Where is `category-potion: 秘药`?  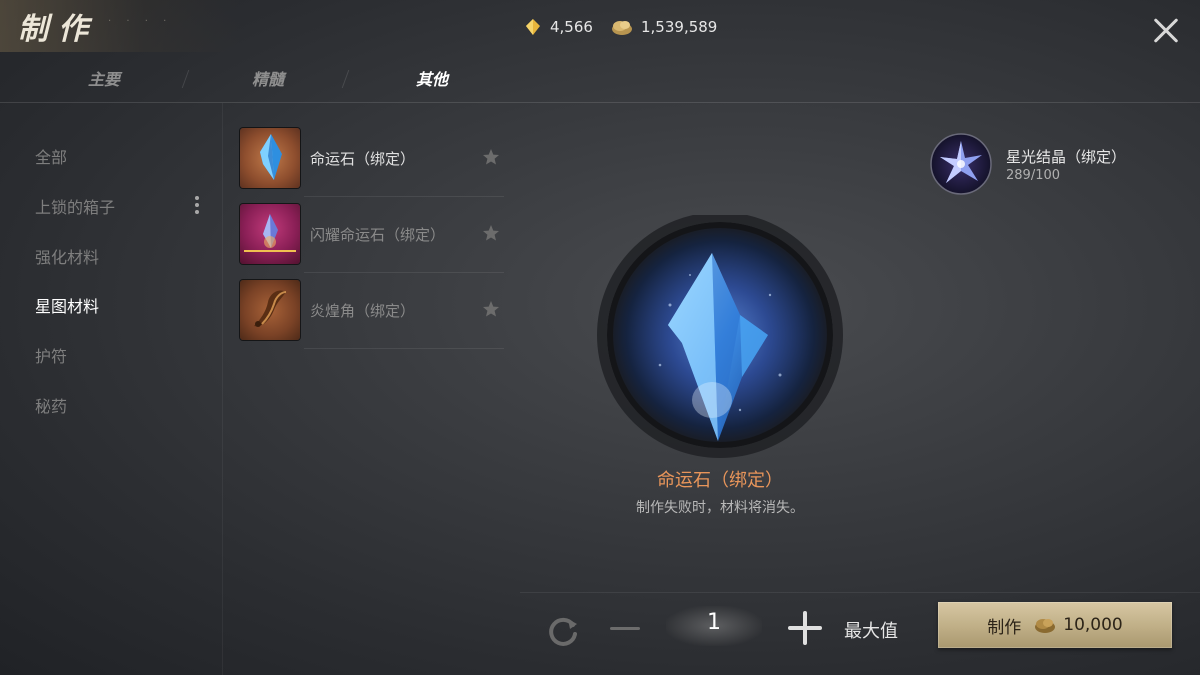
category-potion: 秘药 is located at coordinates (51, 405).